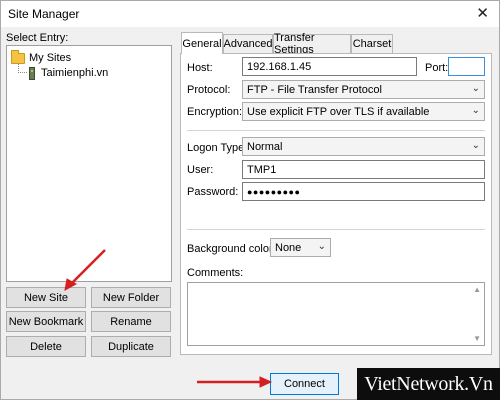 The width and height of the screenshot is (500, 401). I want to click on watermark: VietNetwork.Vn, so click(428, 384).